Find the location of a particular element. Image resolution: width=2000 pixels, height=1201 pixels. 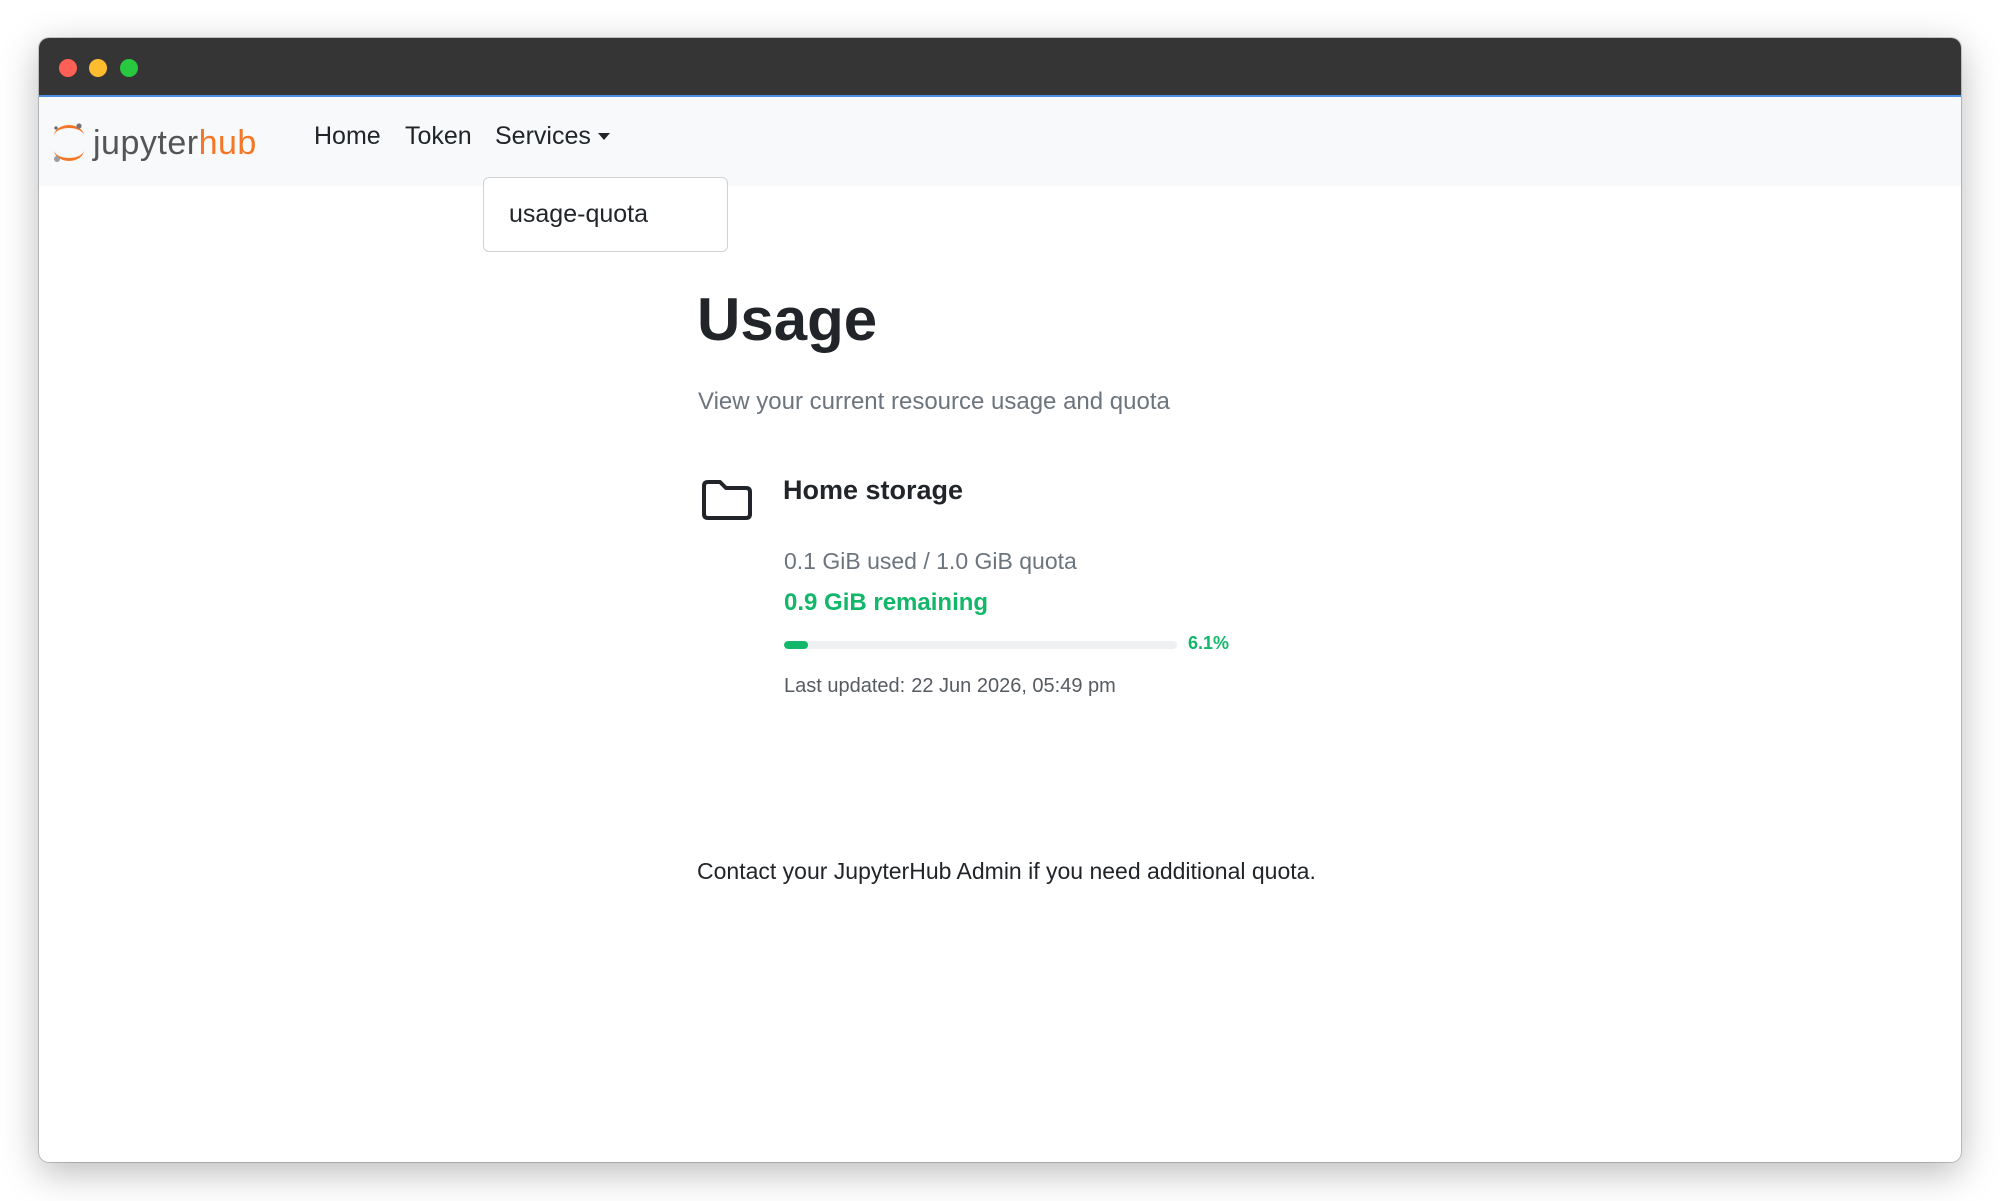

jupyter-logo-icon is located at coordinates (69, 142).